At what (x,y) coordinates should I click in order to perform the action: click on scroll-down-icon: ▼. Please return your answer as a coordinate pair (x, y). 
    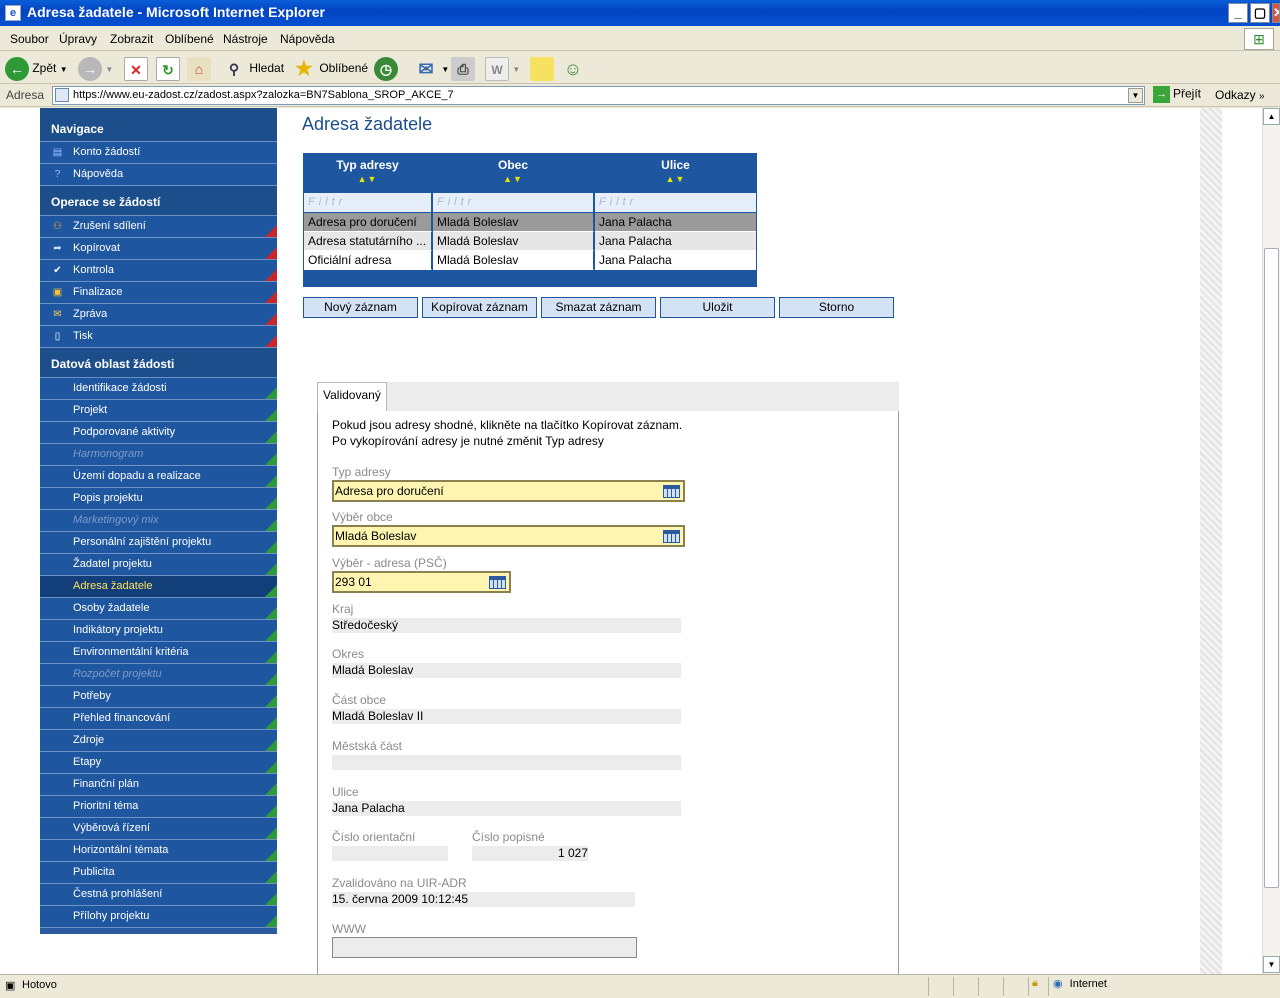
    Looking at the image, I should click on (1271, 964).